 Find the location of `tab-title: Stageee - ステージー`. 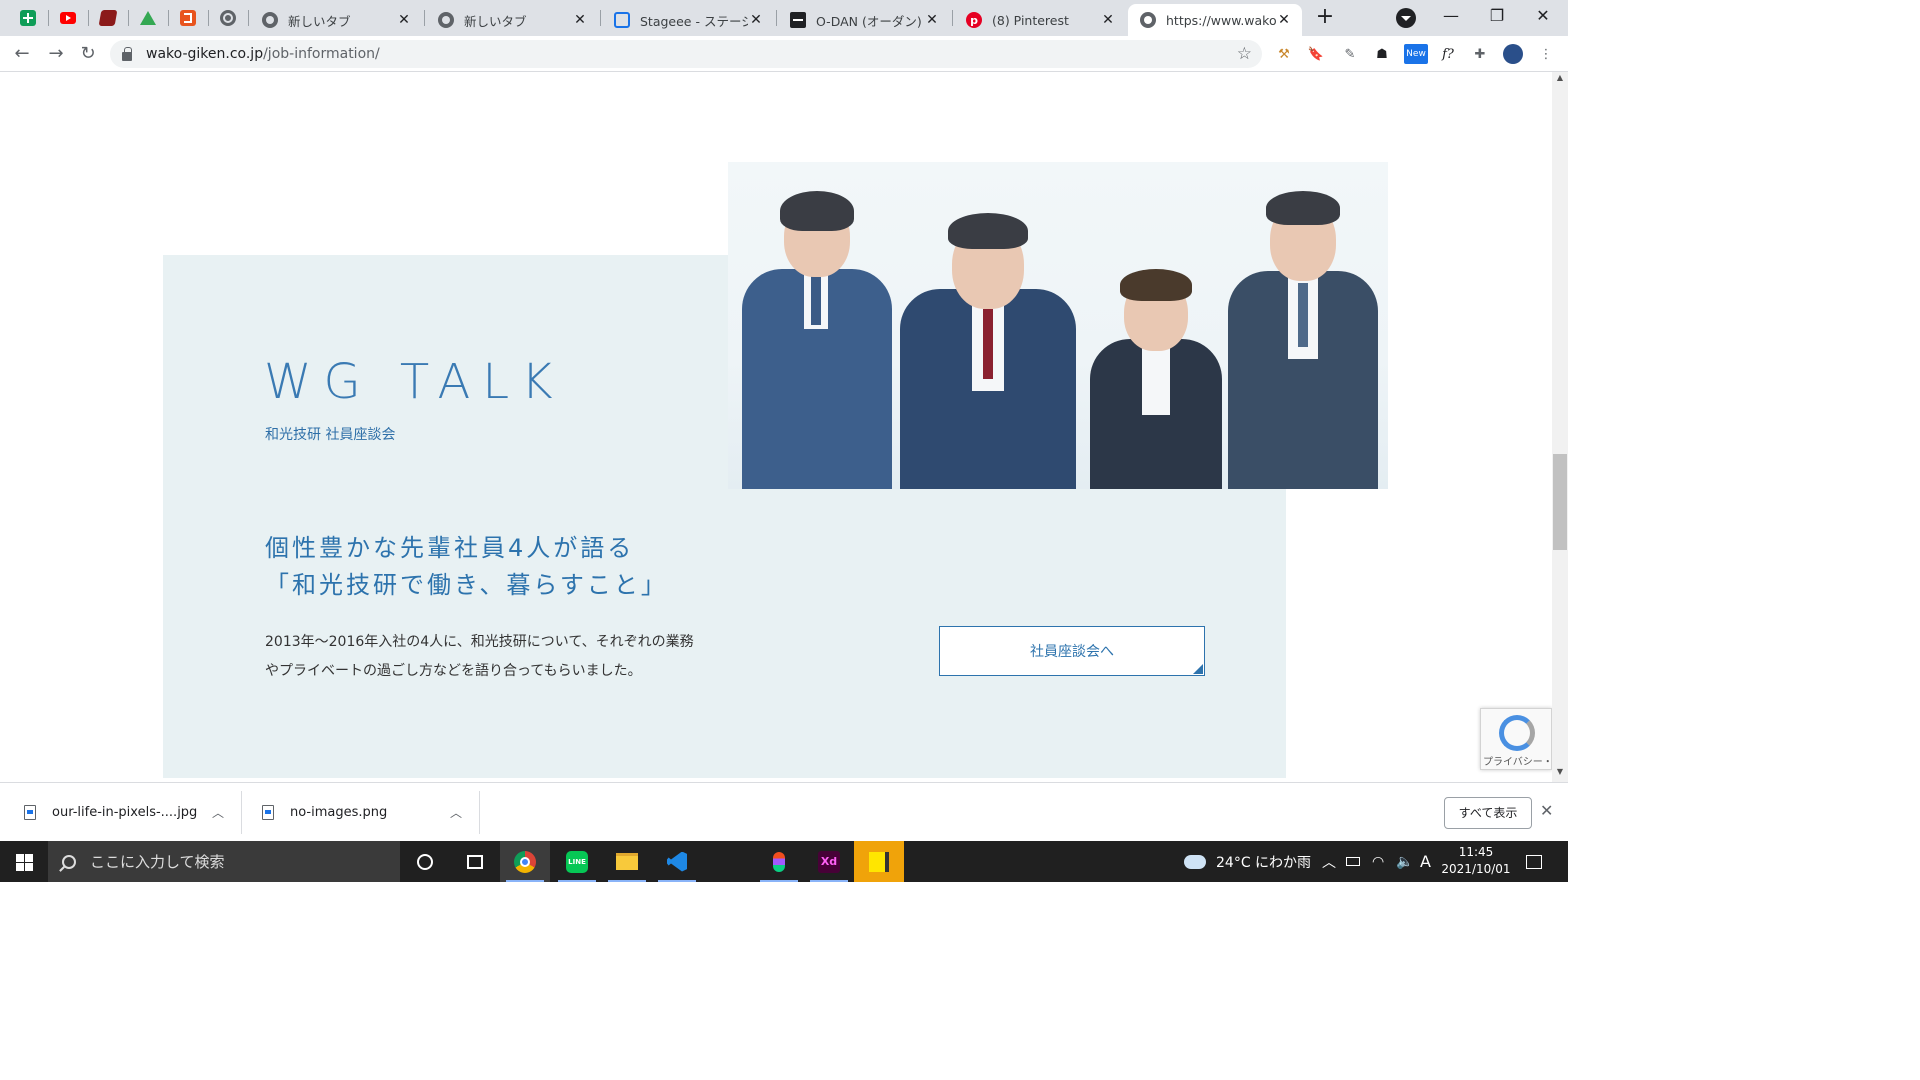

tab-title: Stageee - ステージー is located at coordinates (694, 21).